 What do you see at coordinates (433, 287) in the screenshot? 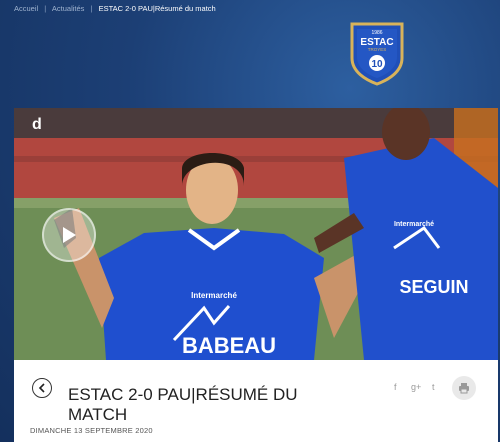
I see `svg-text: SEGUIN` at bounding box center [433, 287].